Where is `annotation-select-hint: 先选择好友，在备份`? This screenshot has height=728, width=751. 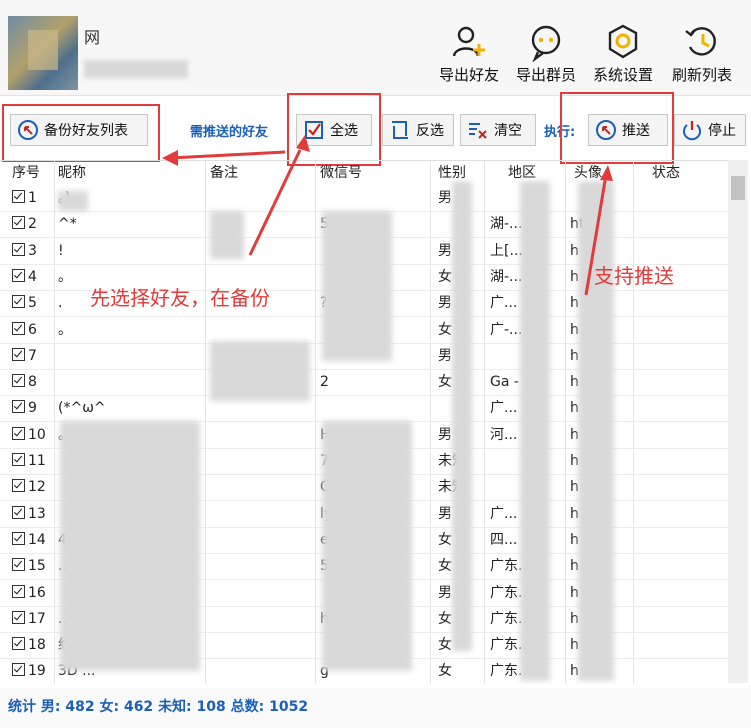
annotation-select-hint: 先选择好友，在备份 is located at coordinates (180, 298).